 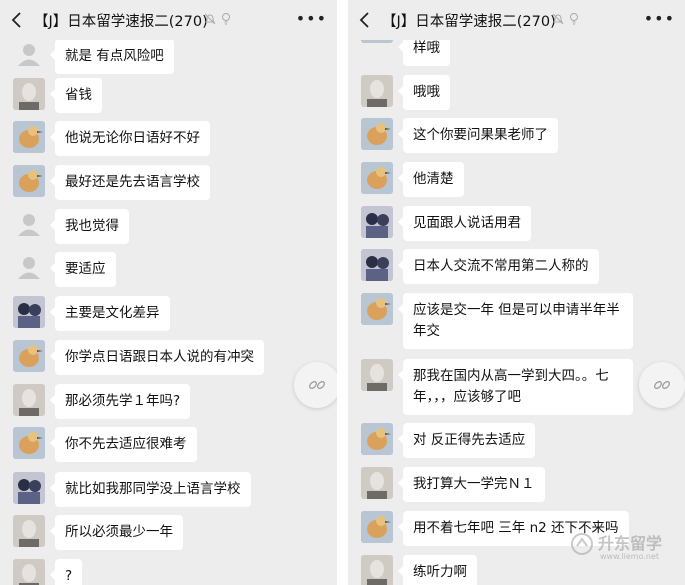 What do you see at coordinates (112, 56) in the screenshot?
I see `message-bubble: 就是 有点风险吧` at bounding box center [112, 56].